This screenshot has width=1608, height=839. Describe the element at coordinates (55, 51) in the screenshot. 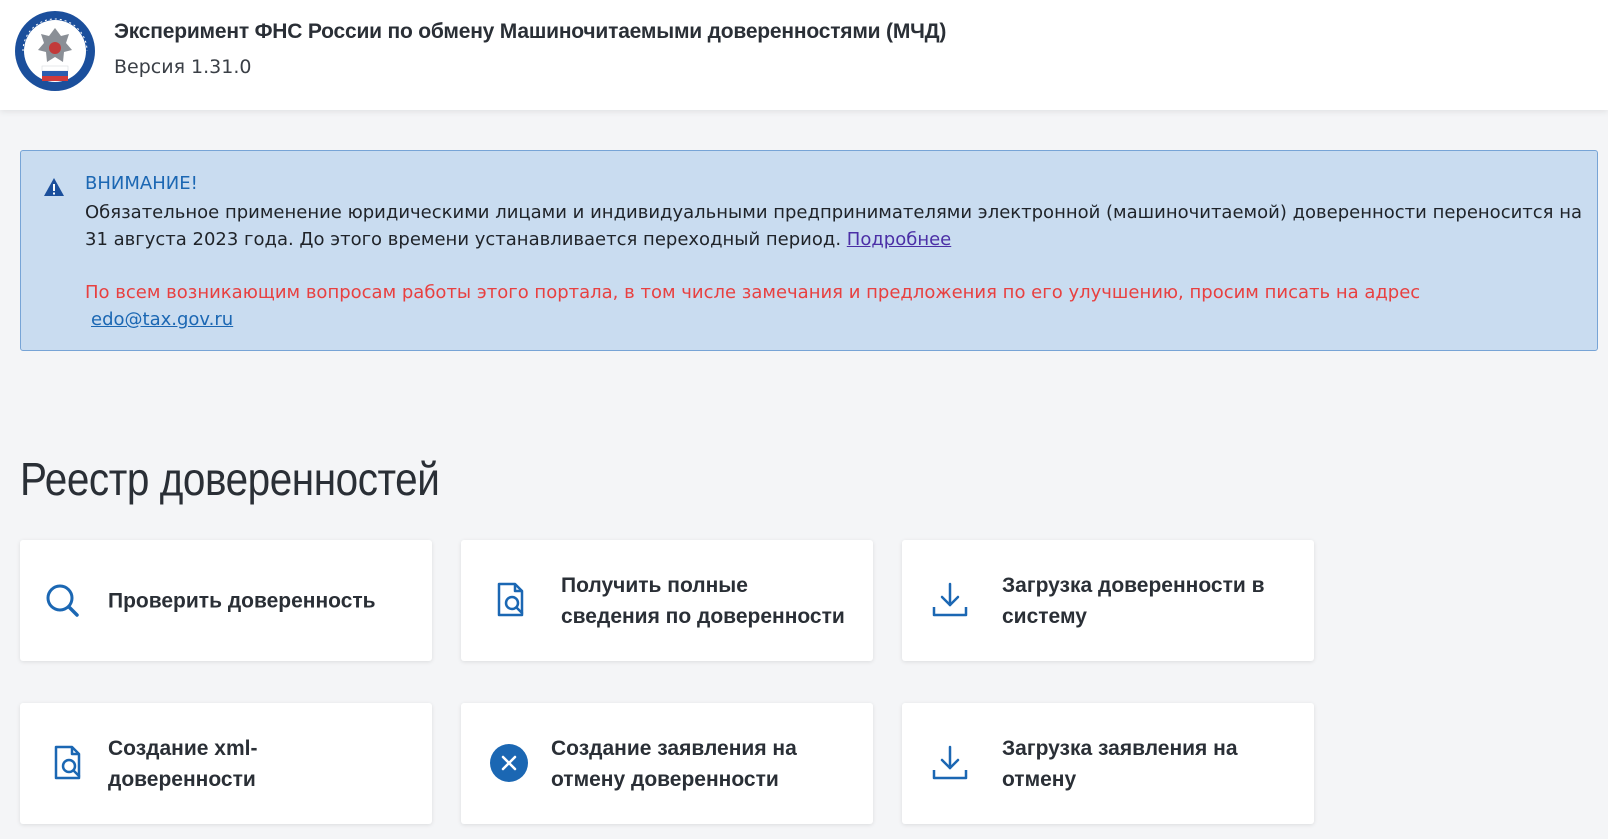

I see `fns-emblem-logo` at that location.